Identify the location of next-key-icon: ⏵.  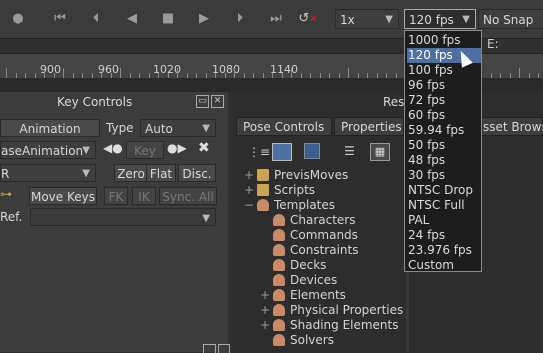
(240, 19).